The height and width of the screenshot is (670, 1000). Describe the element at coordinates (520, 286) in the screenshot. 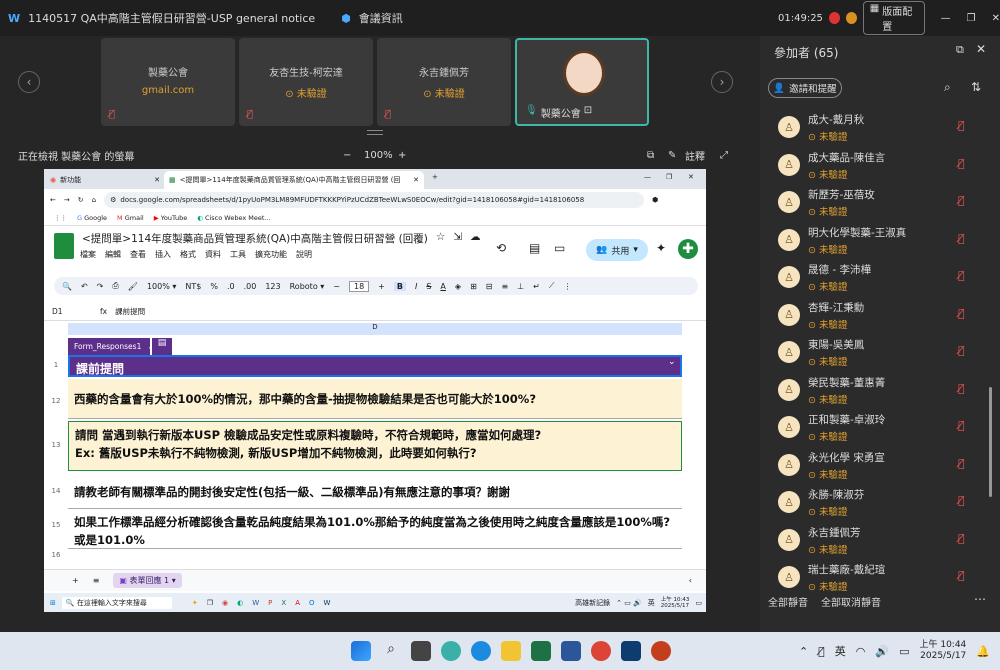

I see `valign-icon: ⊥` at that location.